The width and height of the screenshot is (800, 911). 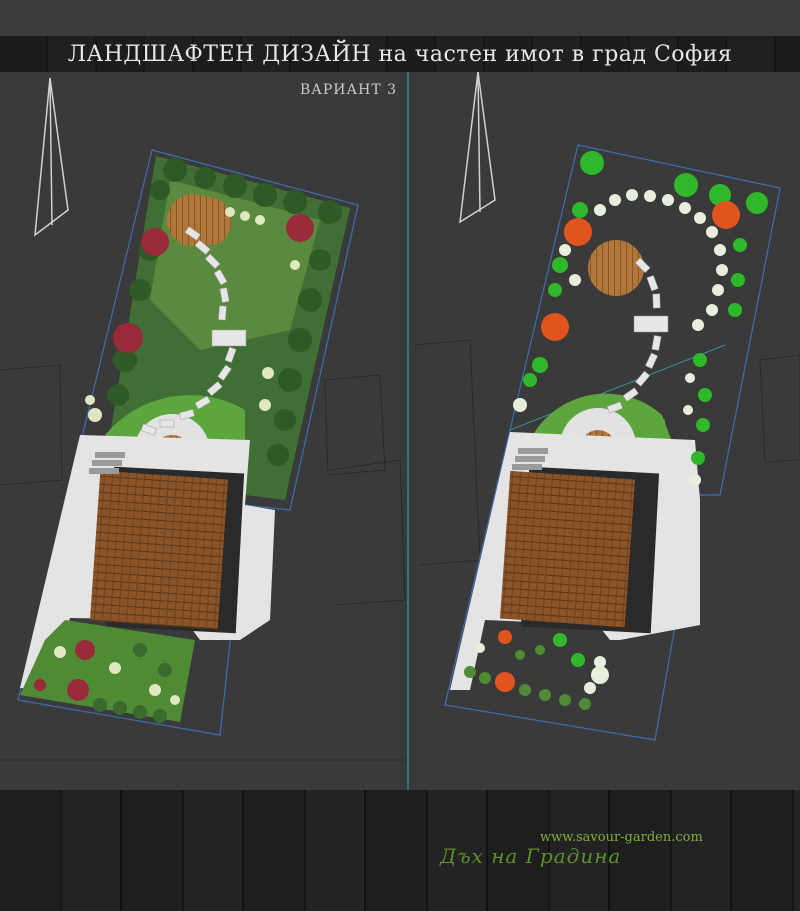 I want to click on variant-label: ВАРИАНТ 3, so click(x=349, y=90).